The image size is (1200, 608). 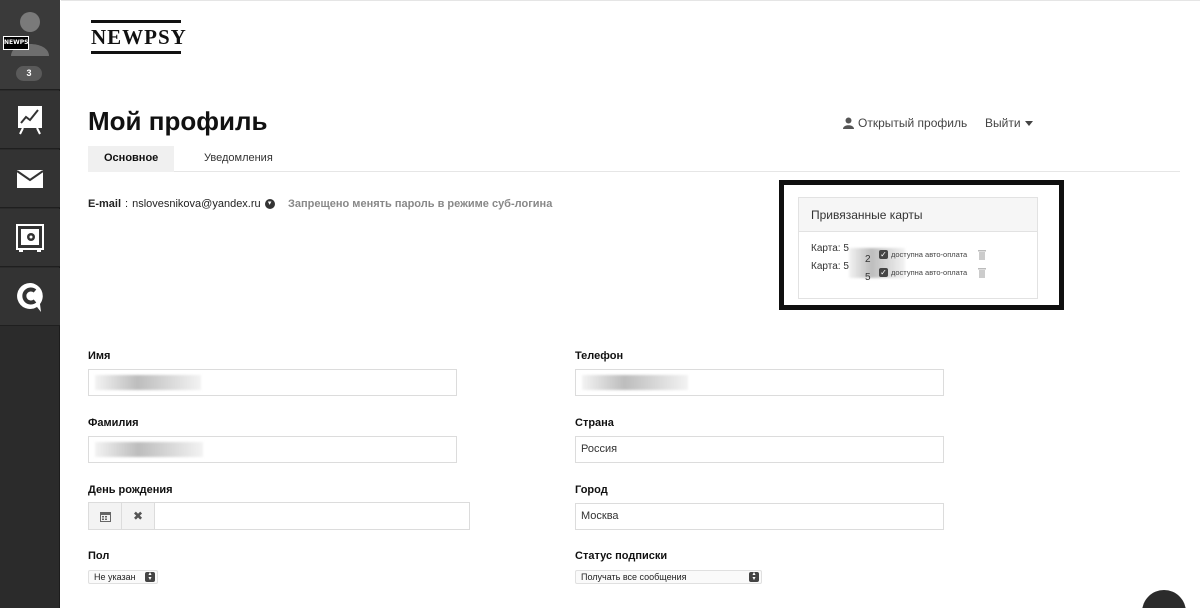 What do you see at coordinates (99, 356) in the screenshot?
I see `name-label: Имя` at bounding box center [99, 356].